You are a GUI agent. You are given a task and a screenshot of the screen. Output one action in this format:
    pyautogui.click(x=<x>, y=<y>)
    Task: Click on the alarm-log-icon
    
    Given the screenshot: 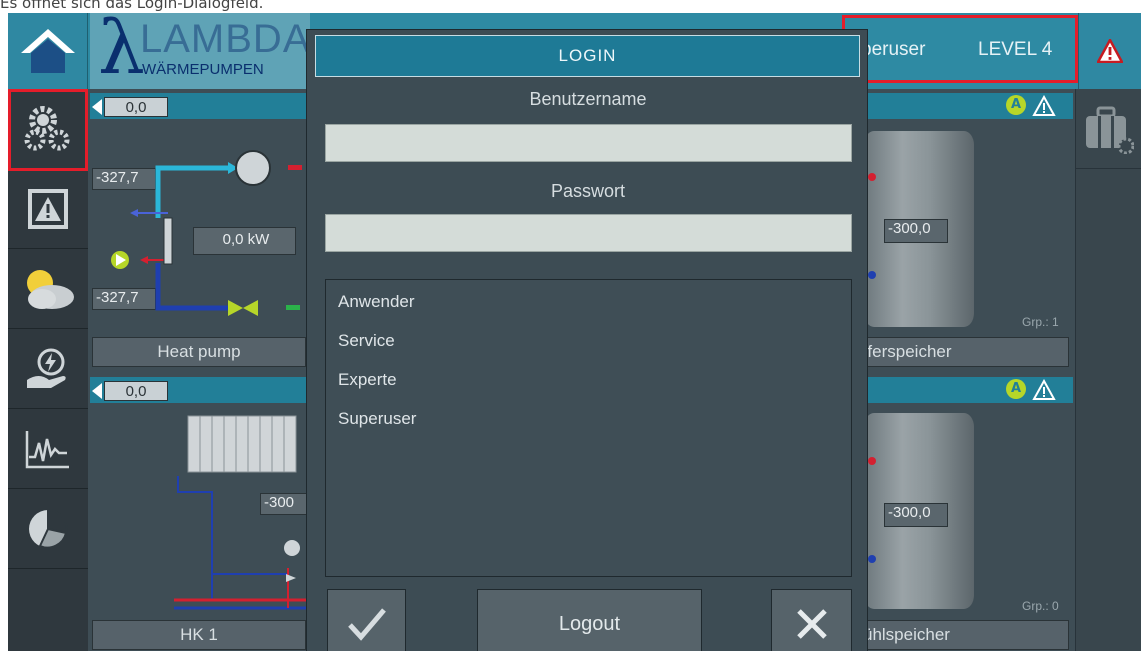 What is the action you would take?
    pyautogui.click(x=48, y=208)
    